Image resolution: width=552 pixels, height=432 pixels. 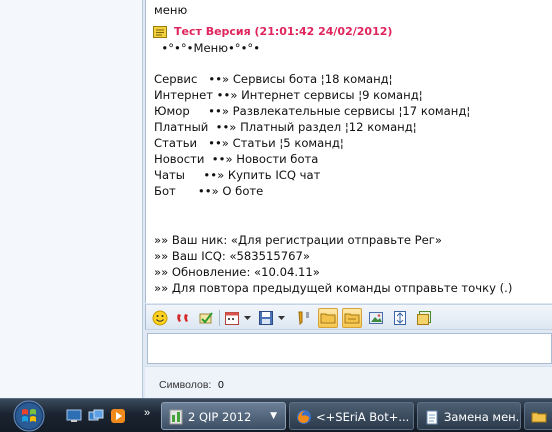 I want to click on history-icon, so click(x=424, y=318).